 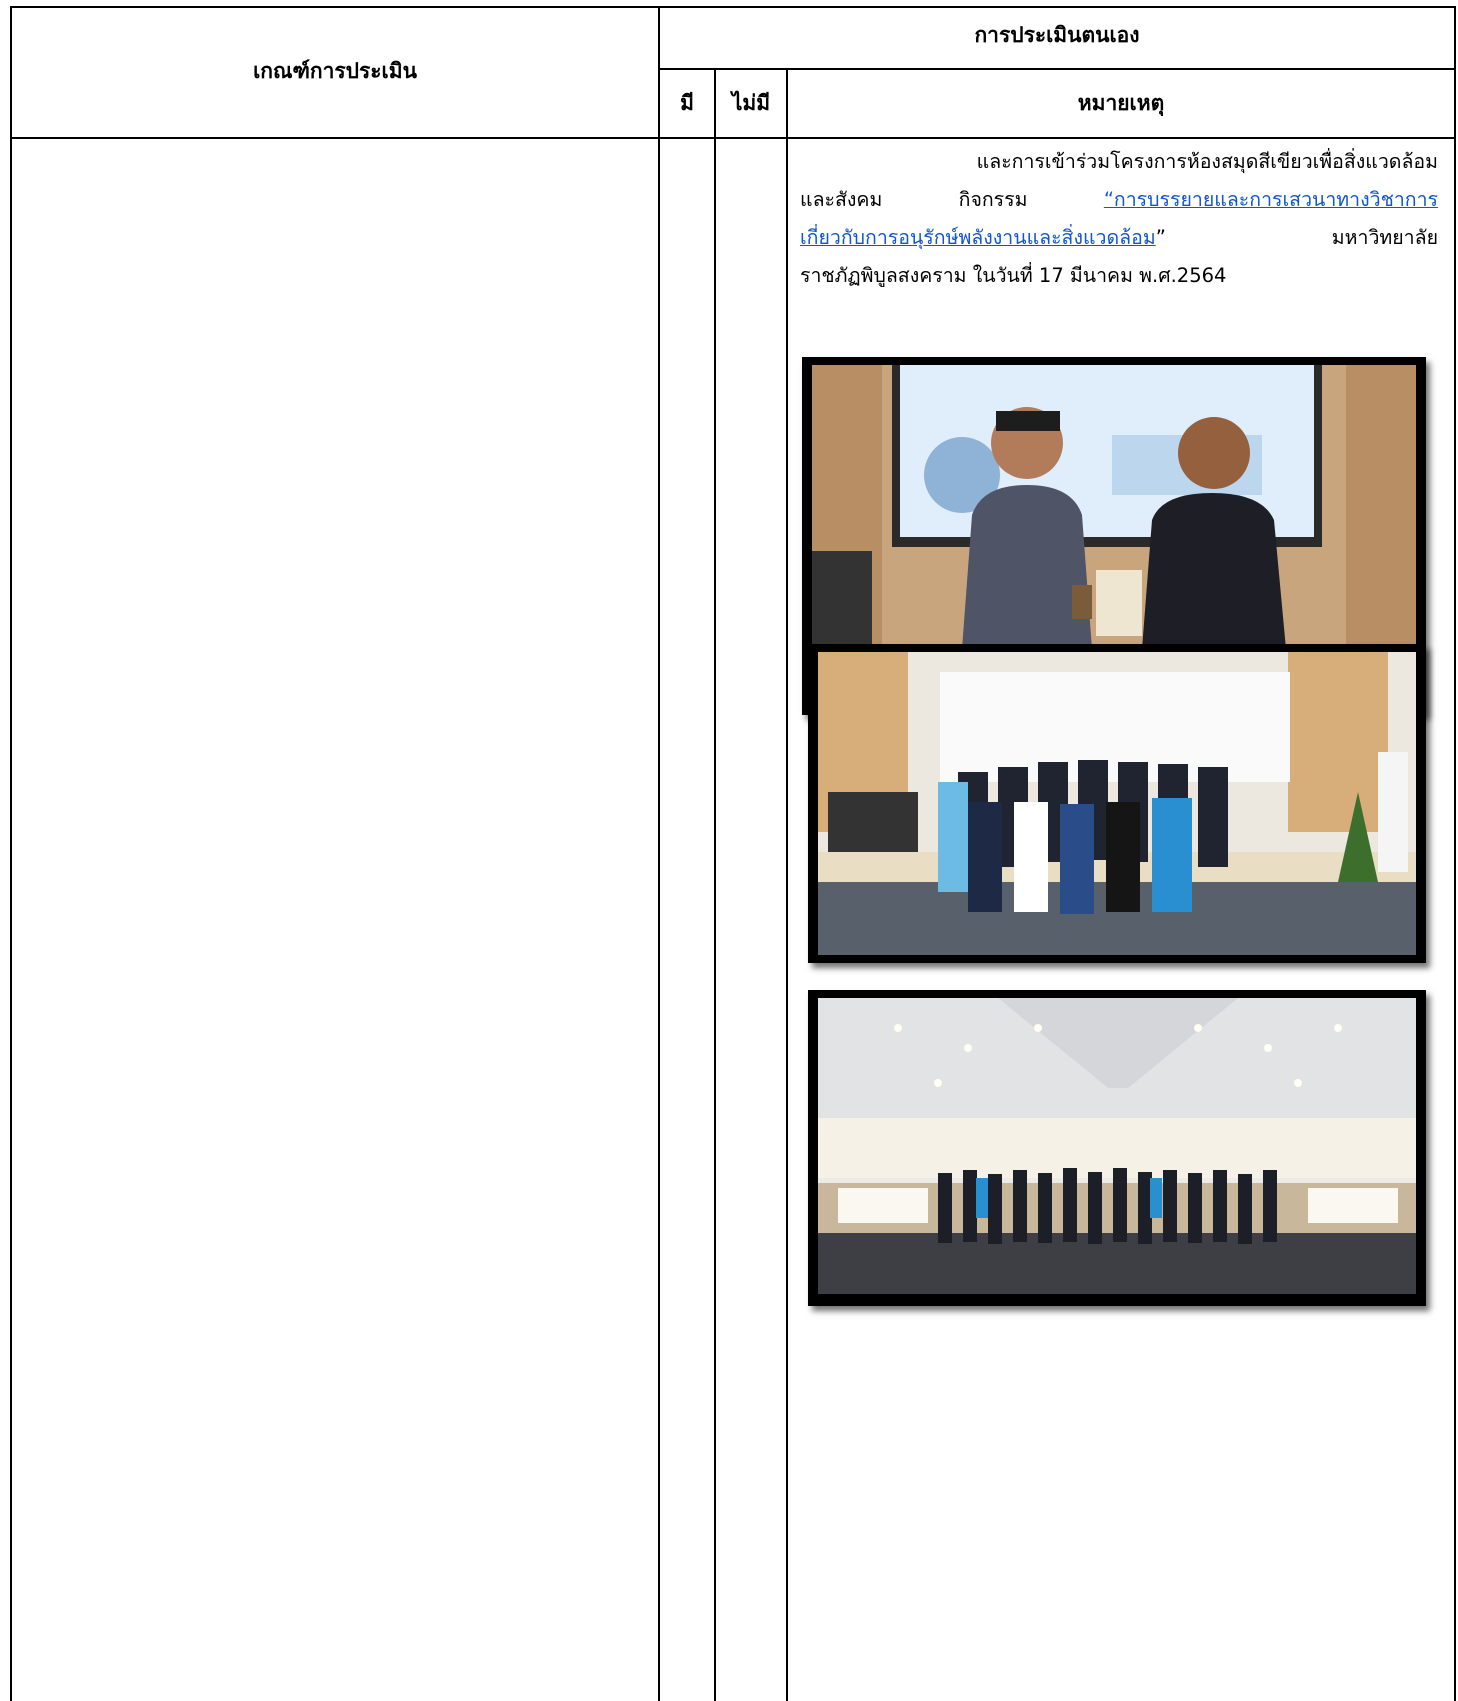 What do you see at coordinates (787, 885) in the screenshot?
I see `column-divider-not-have` at bounding box center [787, 885].